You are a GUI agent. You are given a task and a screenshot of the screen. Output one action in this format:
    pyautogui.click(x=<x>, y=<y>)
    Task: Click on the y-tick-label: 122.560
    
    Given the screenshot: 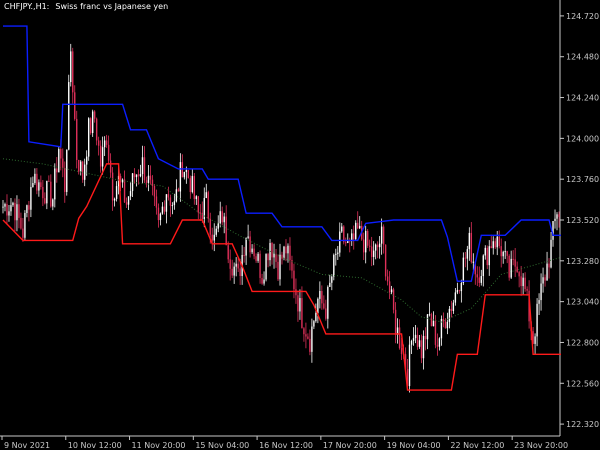 What is the action you would take?
    pyautogui.click(x=582, y=383)
    